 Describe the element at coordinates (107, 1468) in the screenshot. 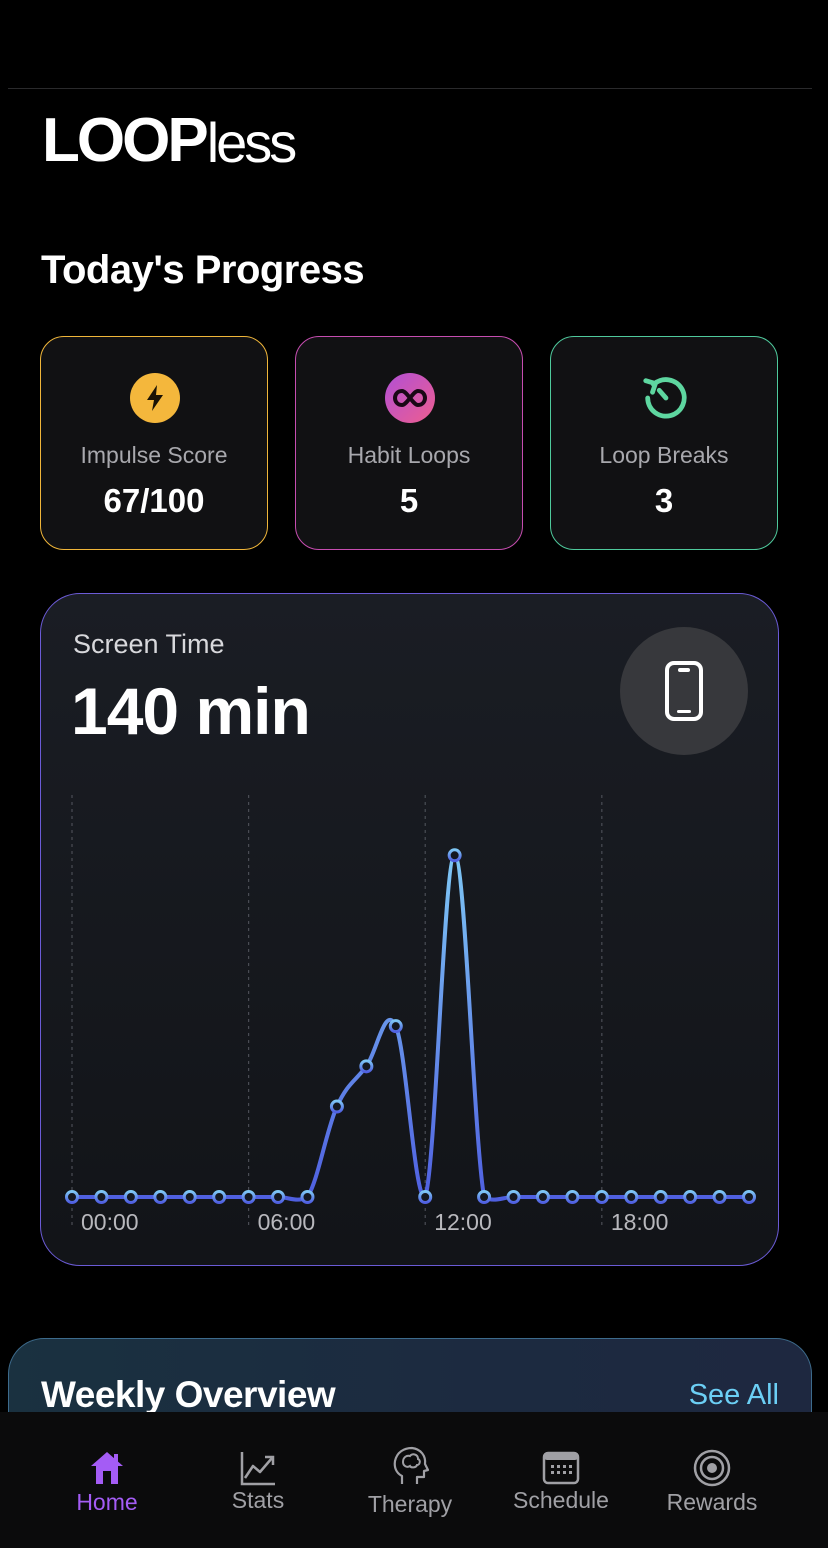

I see `home-icon` at that location.